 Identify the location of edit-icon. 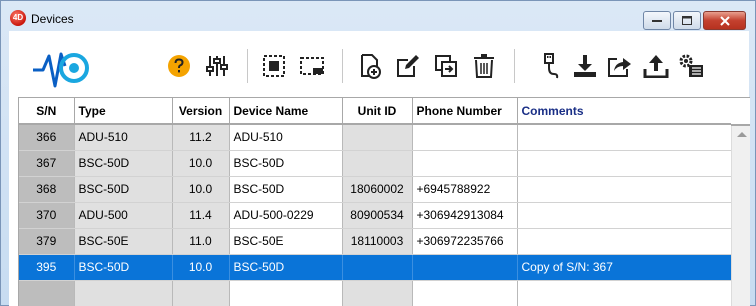
(408, 66).